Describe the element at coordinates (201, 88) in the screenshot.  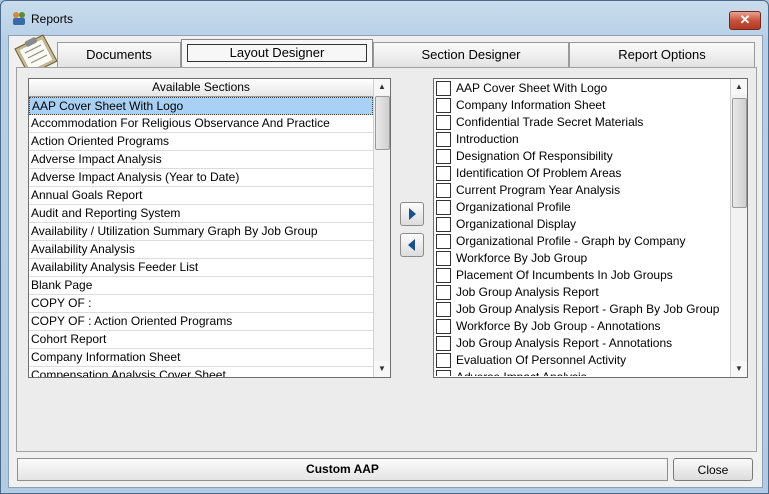
I see `available-sections-header: Available Sections` at that location.